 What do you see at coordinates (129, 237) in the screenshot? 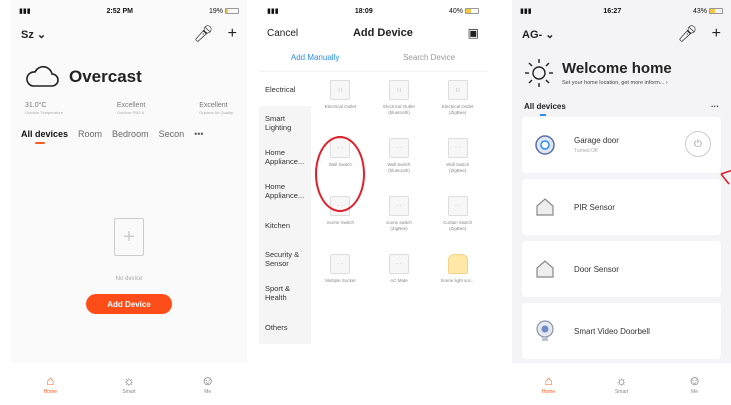
I see `empty-file-icon: +` at bounding box center [129, 237].